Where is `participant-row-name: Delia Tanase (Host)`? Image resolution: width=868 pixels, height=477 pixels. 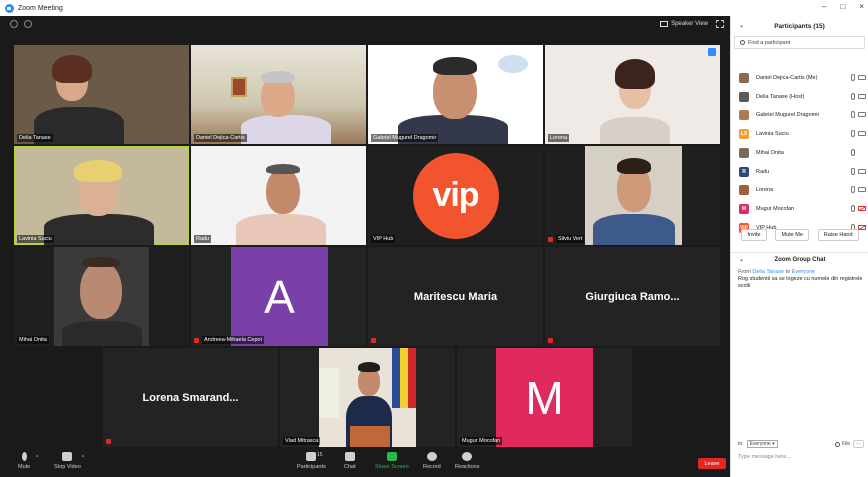 participant-row-name: Delia Tanase (Host) is located at coordinates (780, 96).